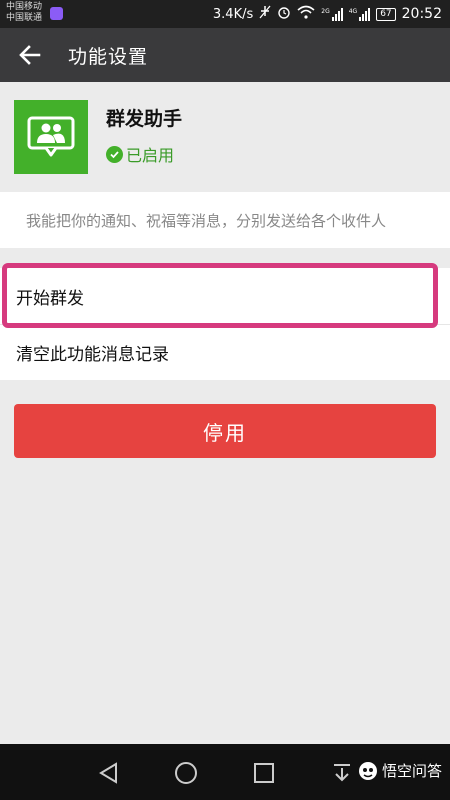  I want to click on watermark: 悟空问答, so click(400, 770).